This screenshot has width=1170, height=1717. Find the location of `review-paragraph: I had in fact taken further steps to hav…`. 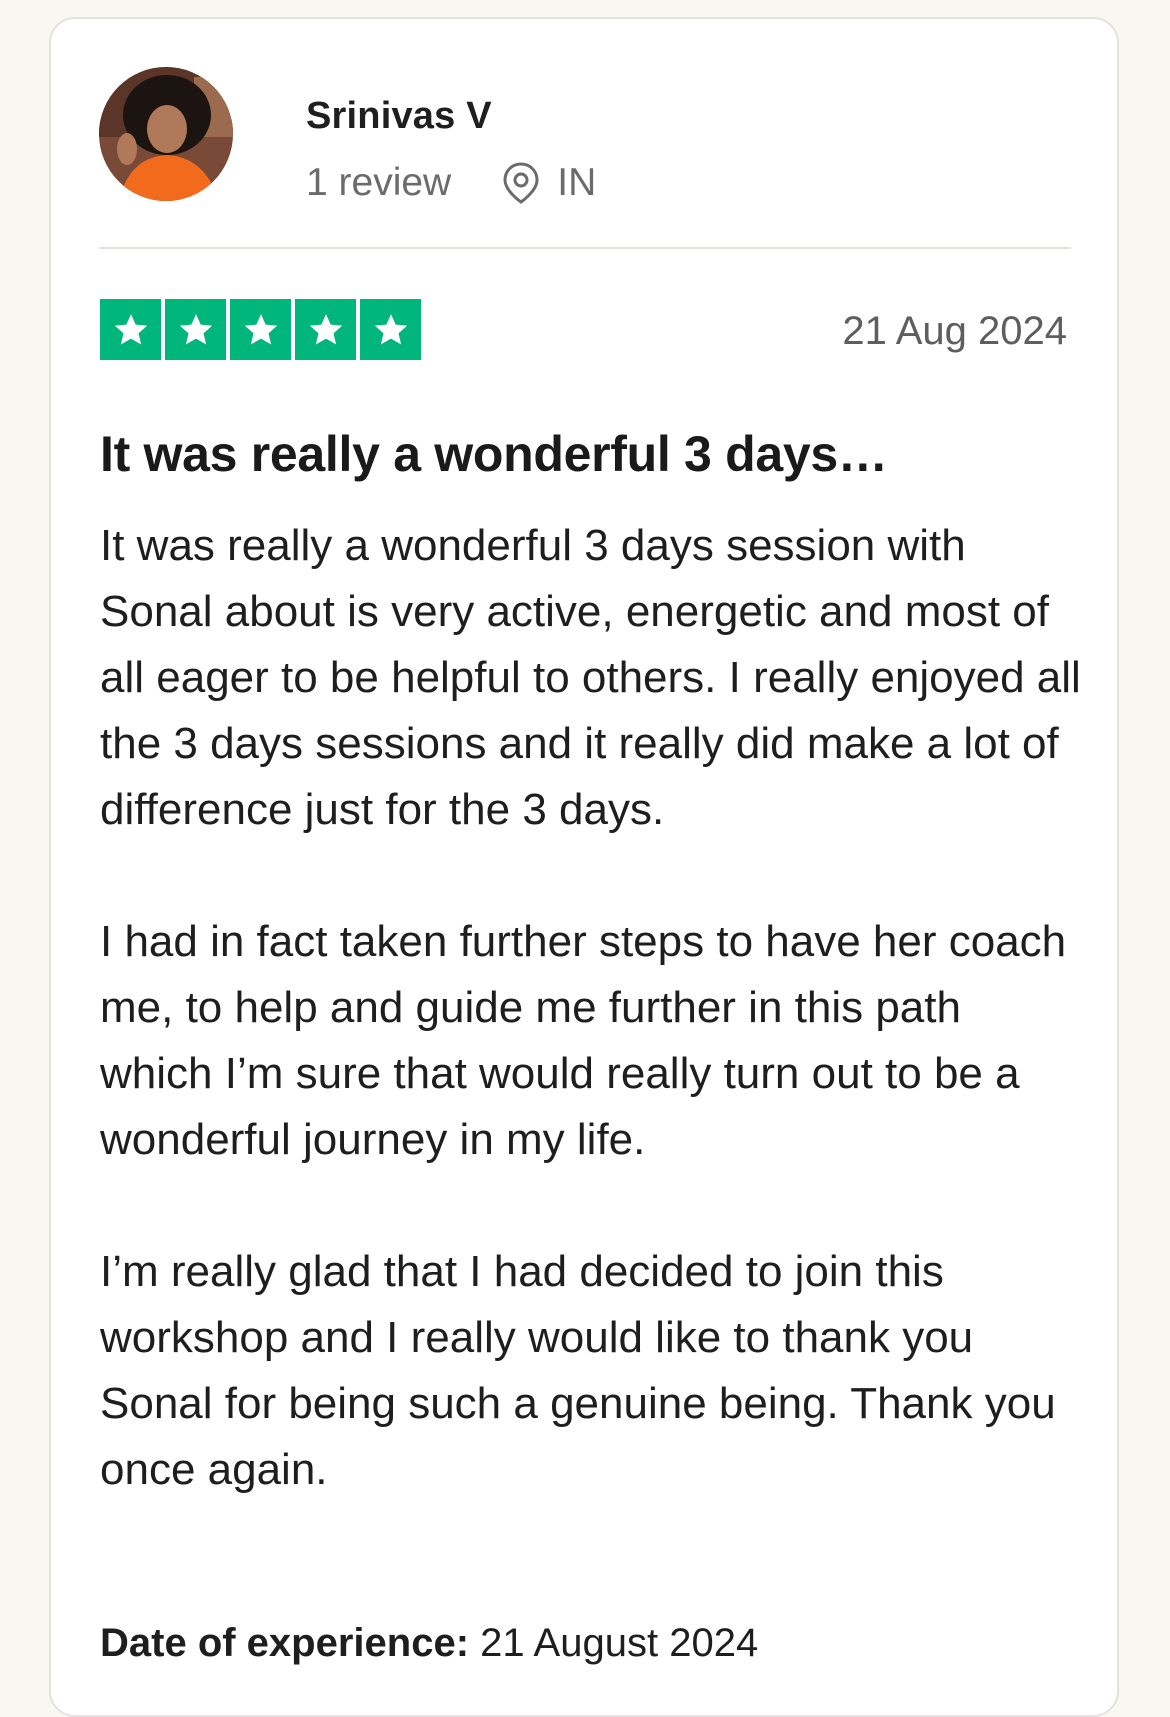

review-paragraph: I had in fact taken further steps to hav… is located at coordinates (583, 1040).